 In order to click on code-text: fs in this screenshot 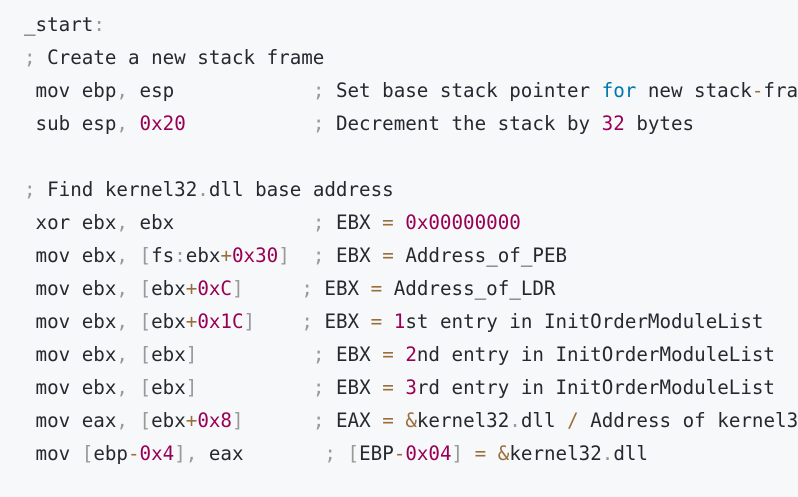, I will do `click(163, 255)`.